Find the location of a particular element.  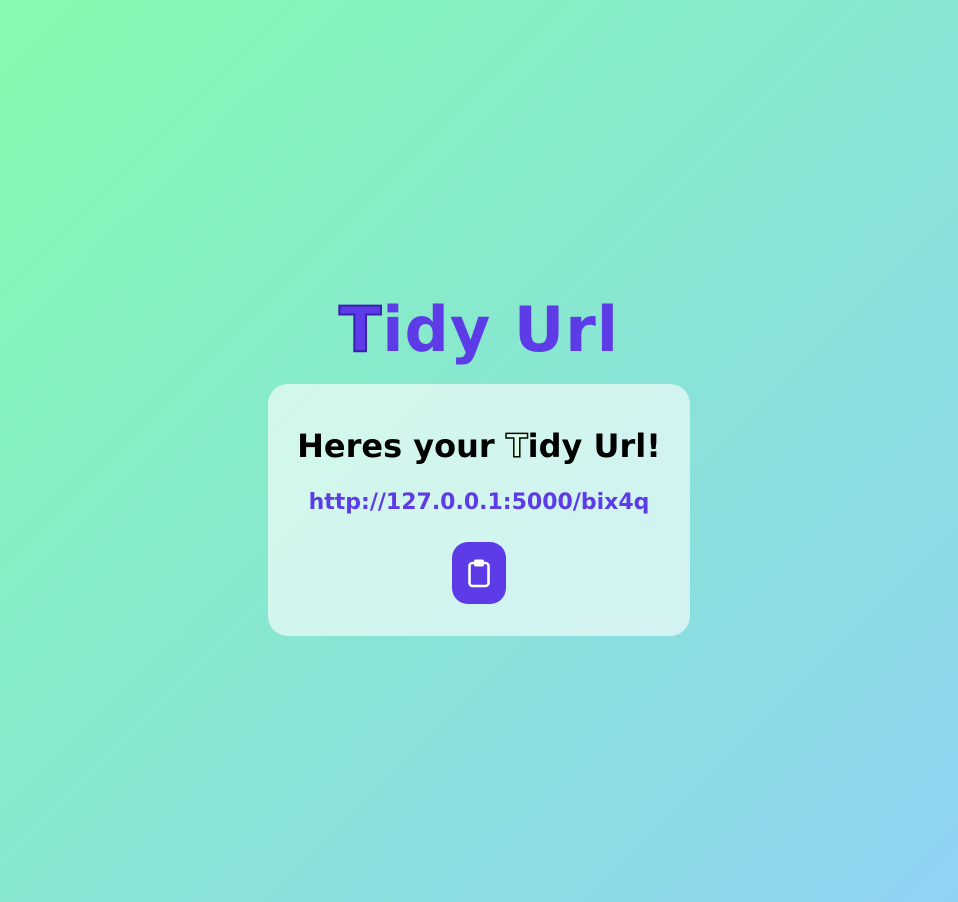

app-title-first-letter: T is located at coordinates (360, 329).